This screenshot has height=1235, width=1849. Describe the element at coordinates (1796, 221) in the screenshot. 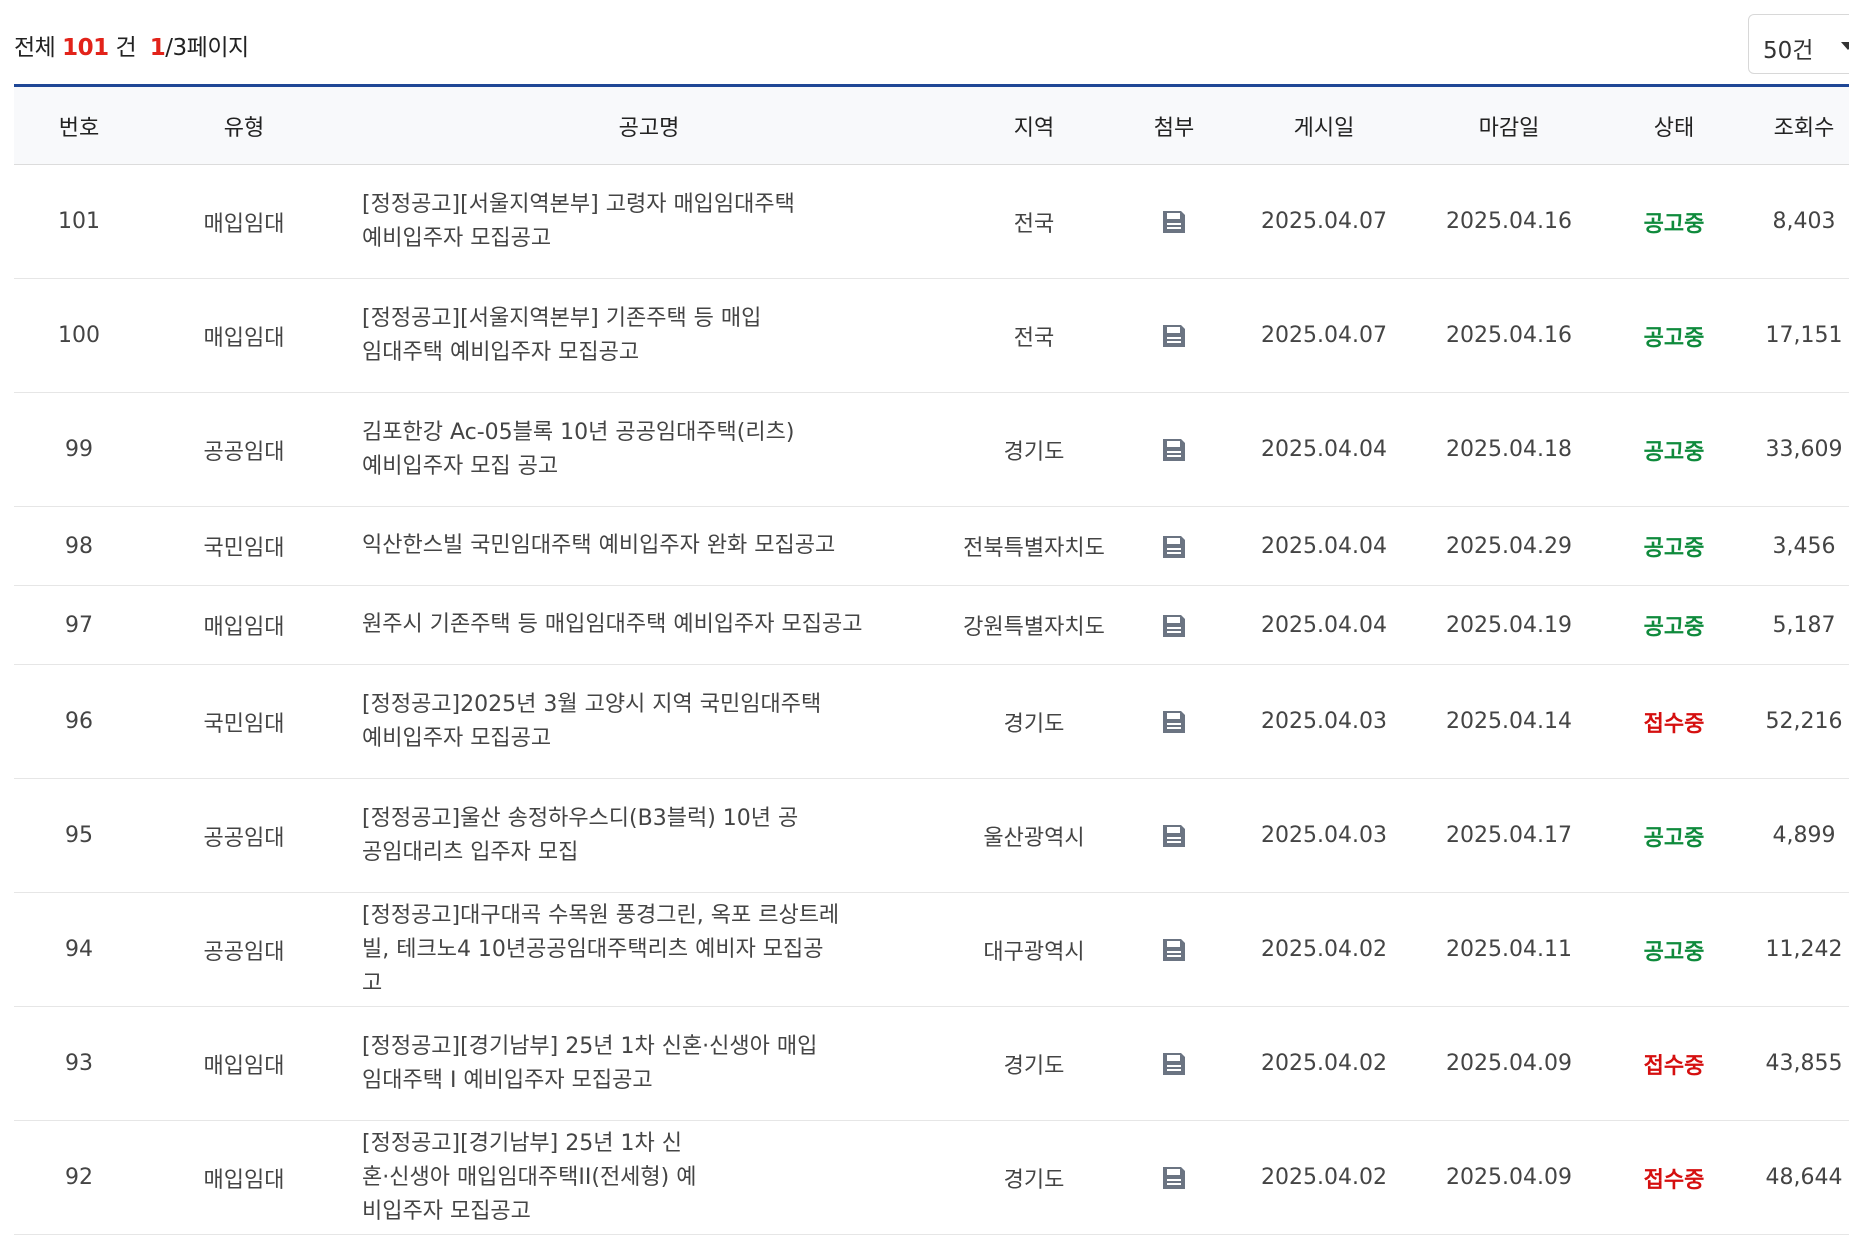

I see `cell-view-count: 8,403` at that location.